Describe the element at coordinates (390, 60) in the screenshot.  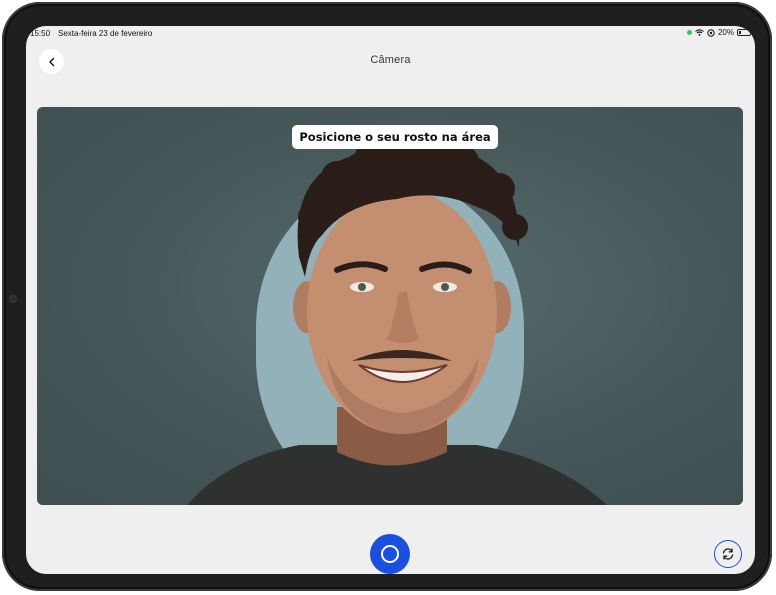
I see `page-title: Câmera` at that location.